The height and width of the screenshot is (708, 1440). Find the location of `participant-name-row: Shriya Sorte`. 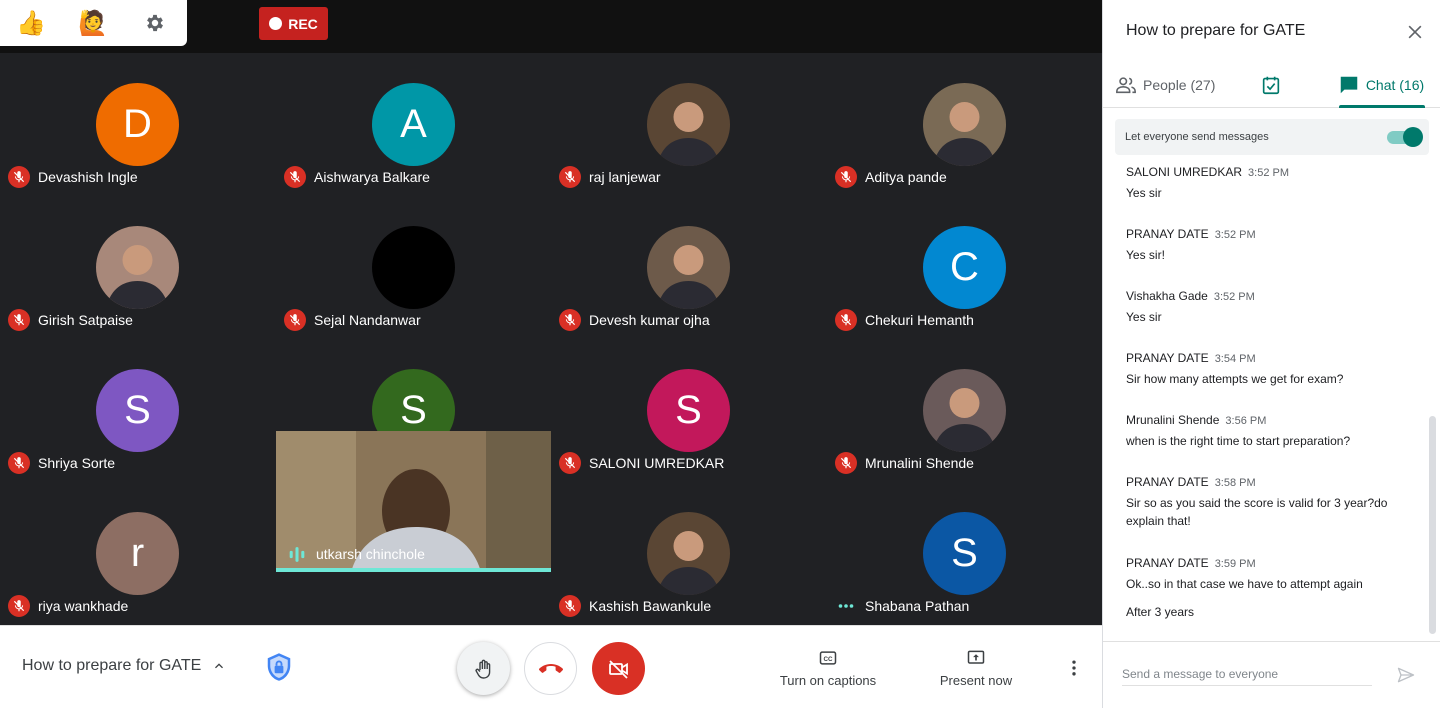

participant-name-row: Shriya Sorte is located at coordinates (61, 463).